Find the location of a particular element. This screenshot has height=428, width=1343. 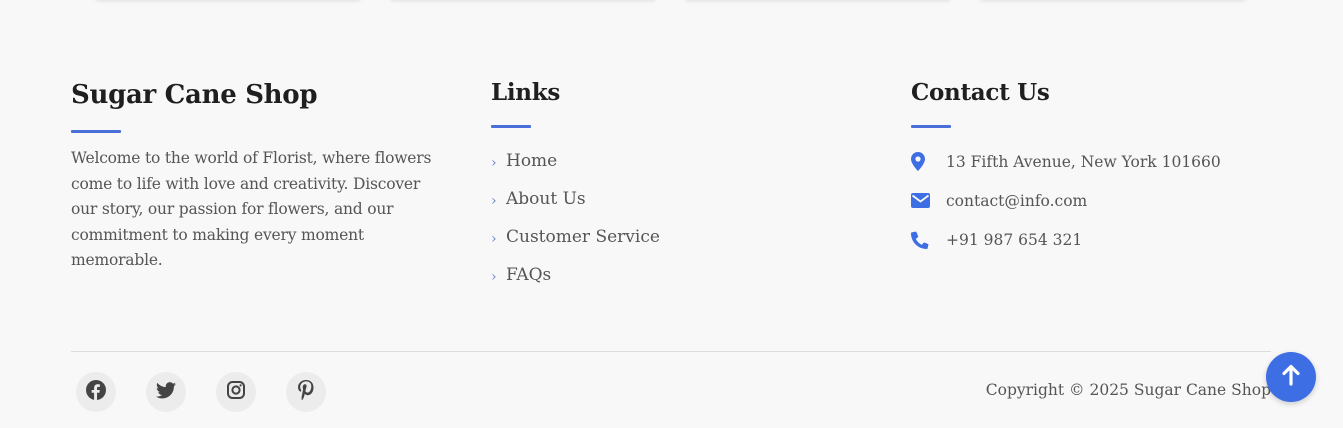

footer-brand-title: Sugar Cane Shop is located at coordinates (194, 95).